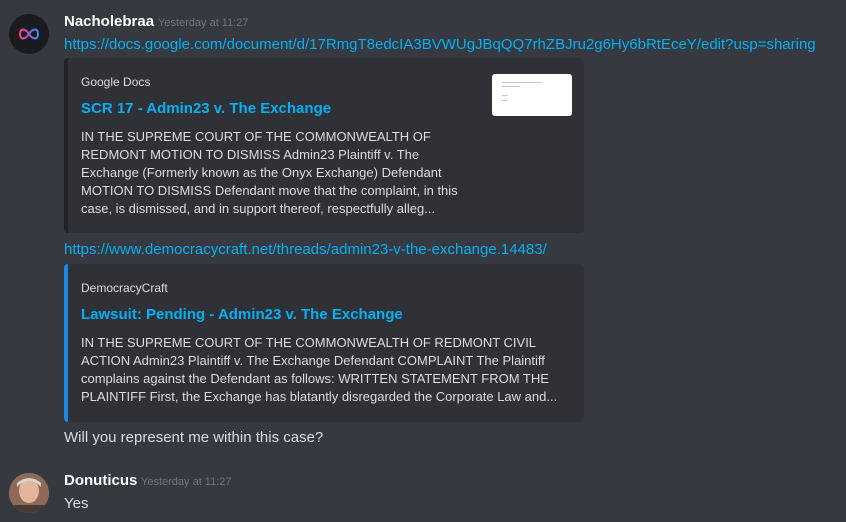 The image size is (846, 522). I want to click on document-thumbnail, so click(532, 95).